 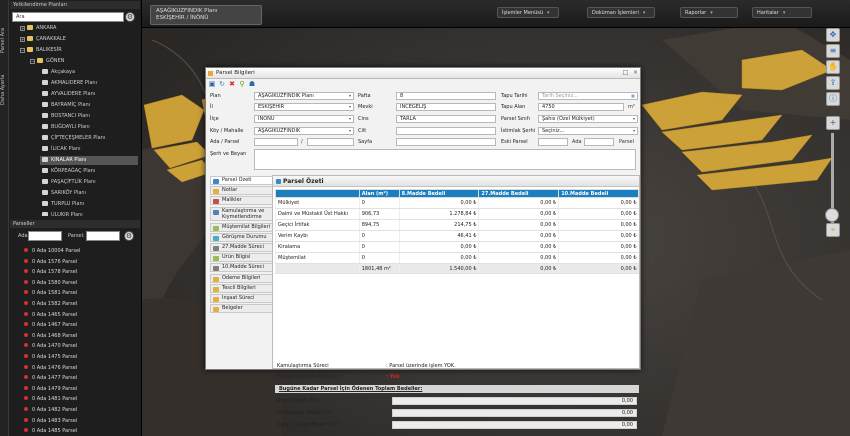 What do you see at coordinates (833, 67) in the screenshot?
I see `pan-hand-icon: ✋` at bounding box center [833, 67].